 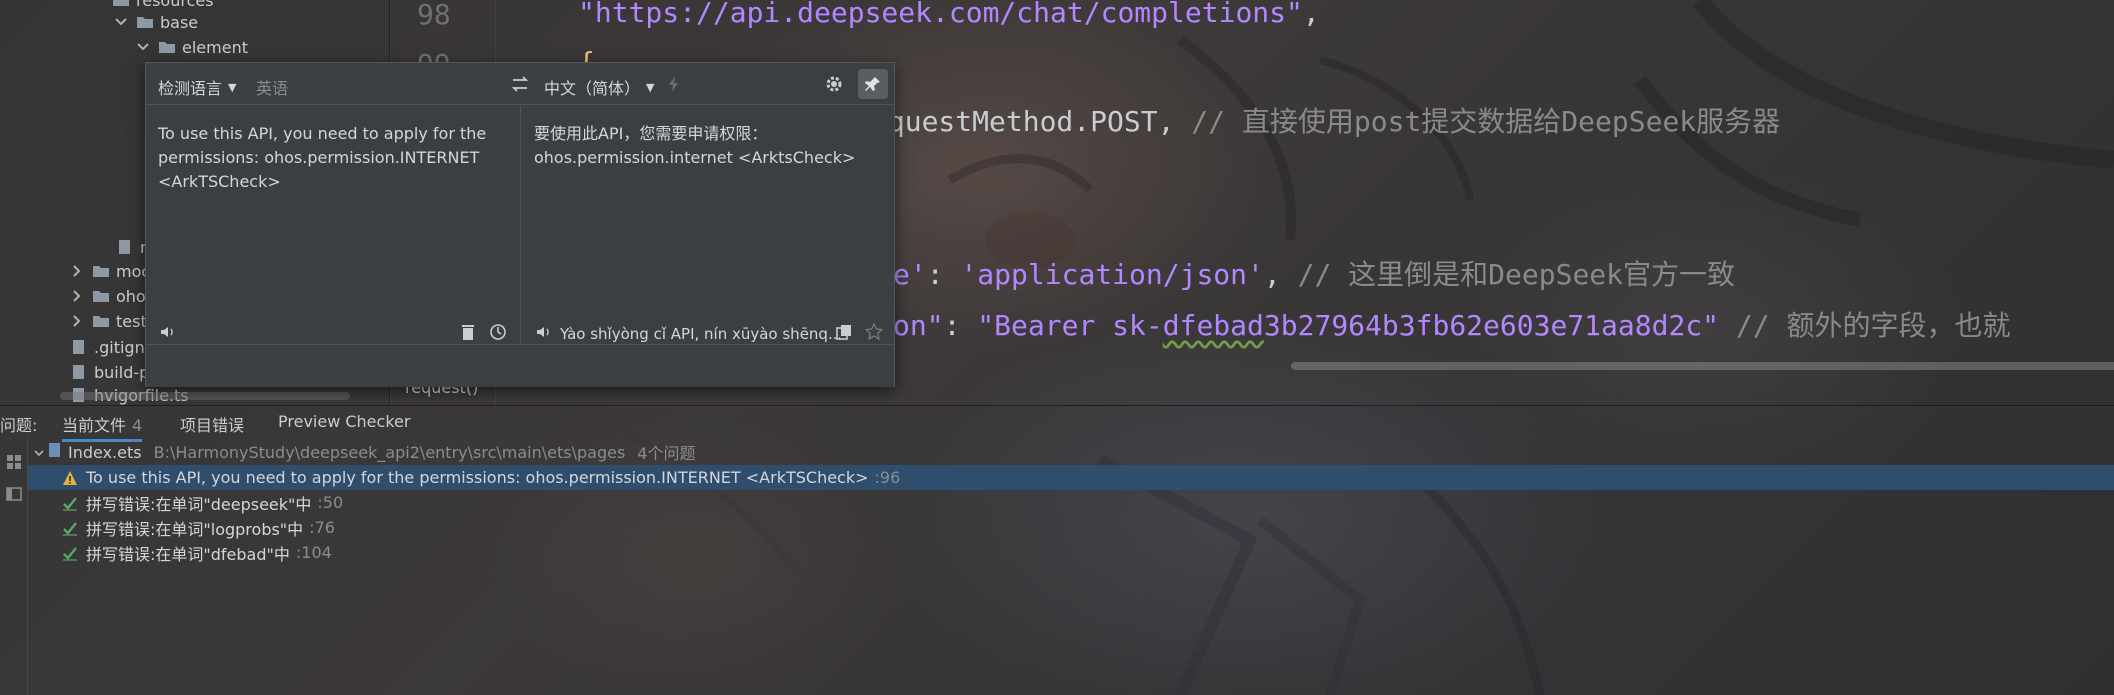 I want to click on problem-line: :104, so click(x=313, y=552).